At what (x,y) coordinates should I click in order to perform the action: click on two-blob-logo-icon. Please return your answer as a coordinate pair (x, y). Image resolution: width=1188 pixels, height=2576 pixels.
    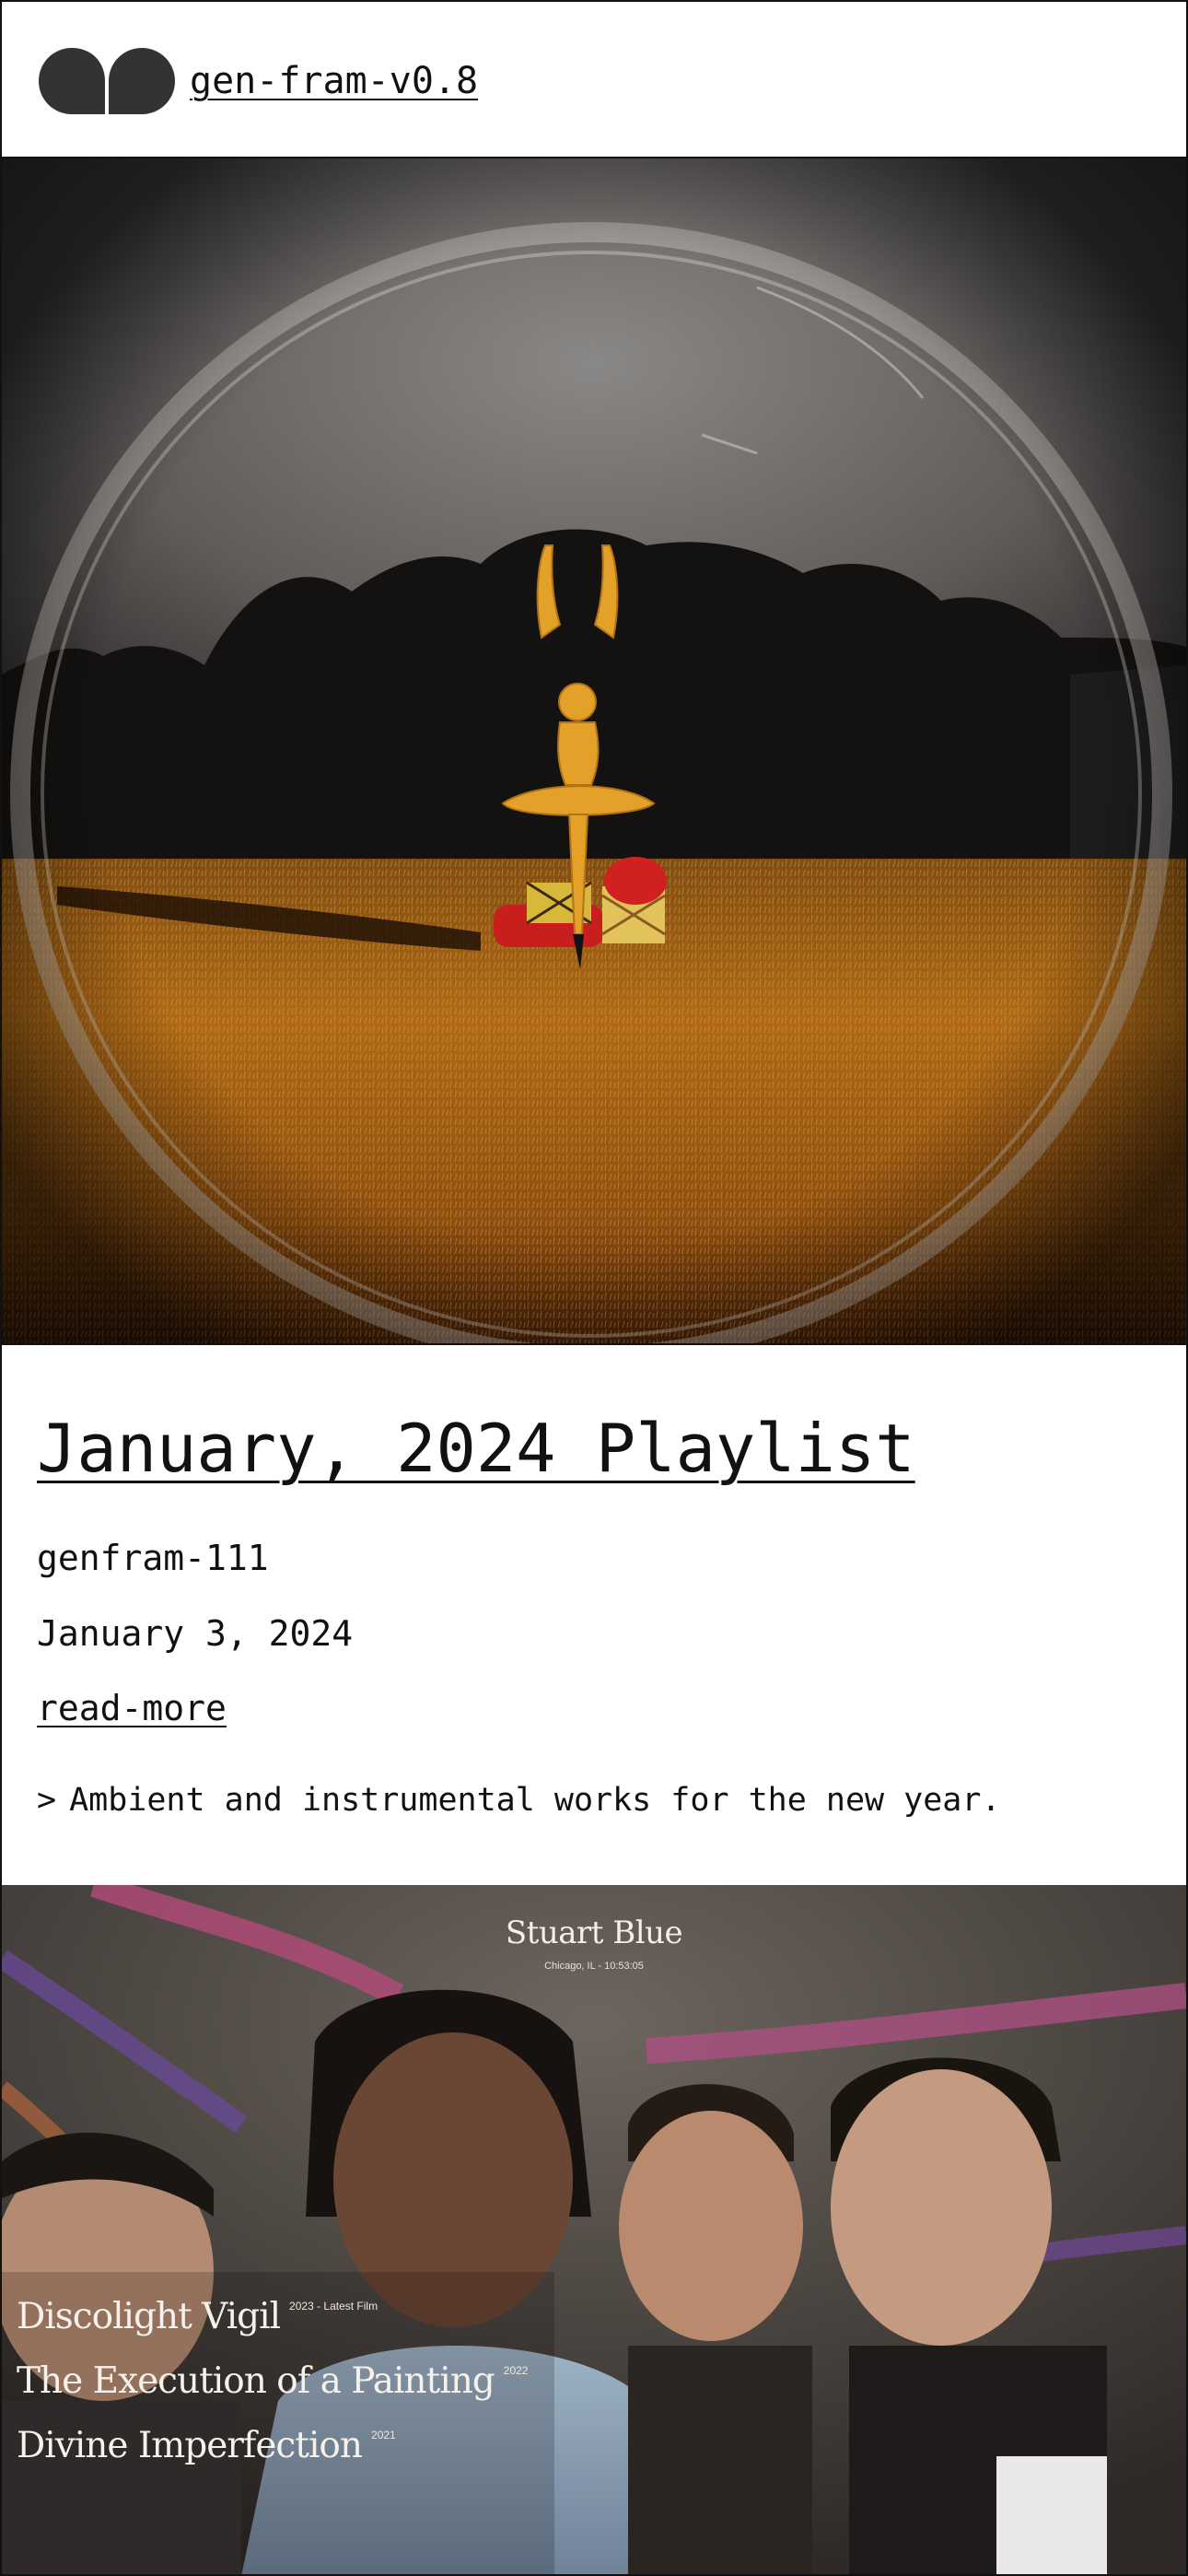
    Looking at the image, I should click on (107, 81).